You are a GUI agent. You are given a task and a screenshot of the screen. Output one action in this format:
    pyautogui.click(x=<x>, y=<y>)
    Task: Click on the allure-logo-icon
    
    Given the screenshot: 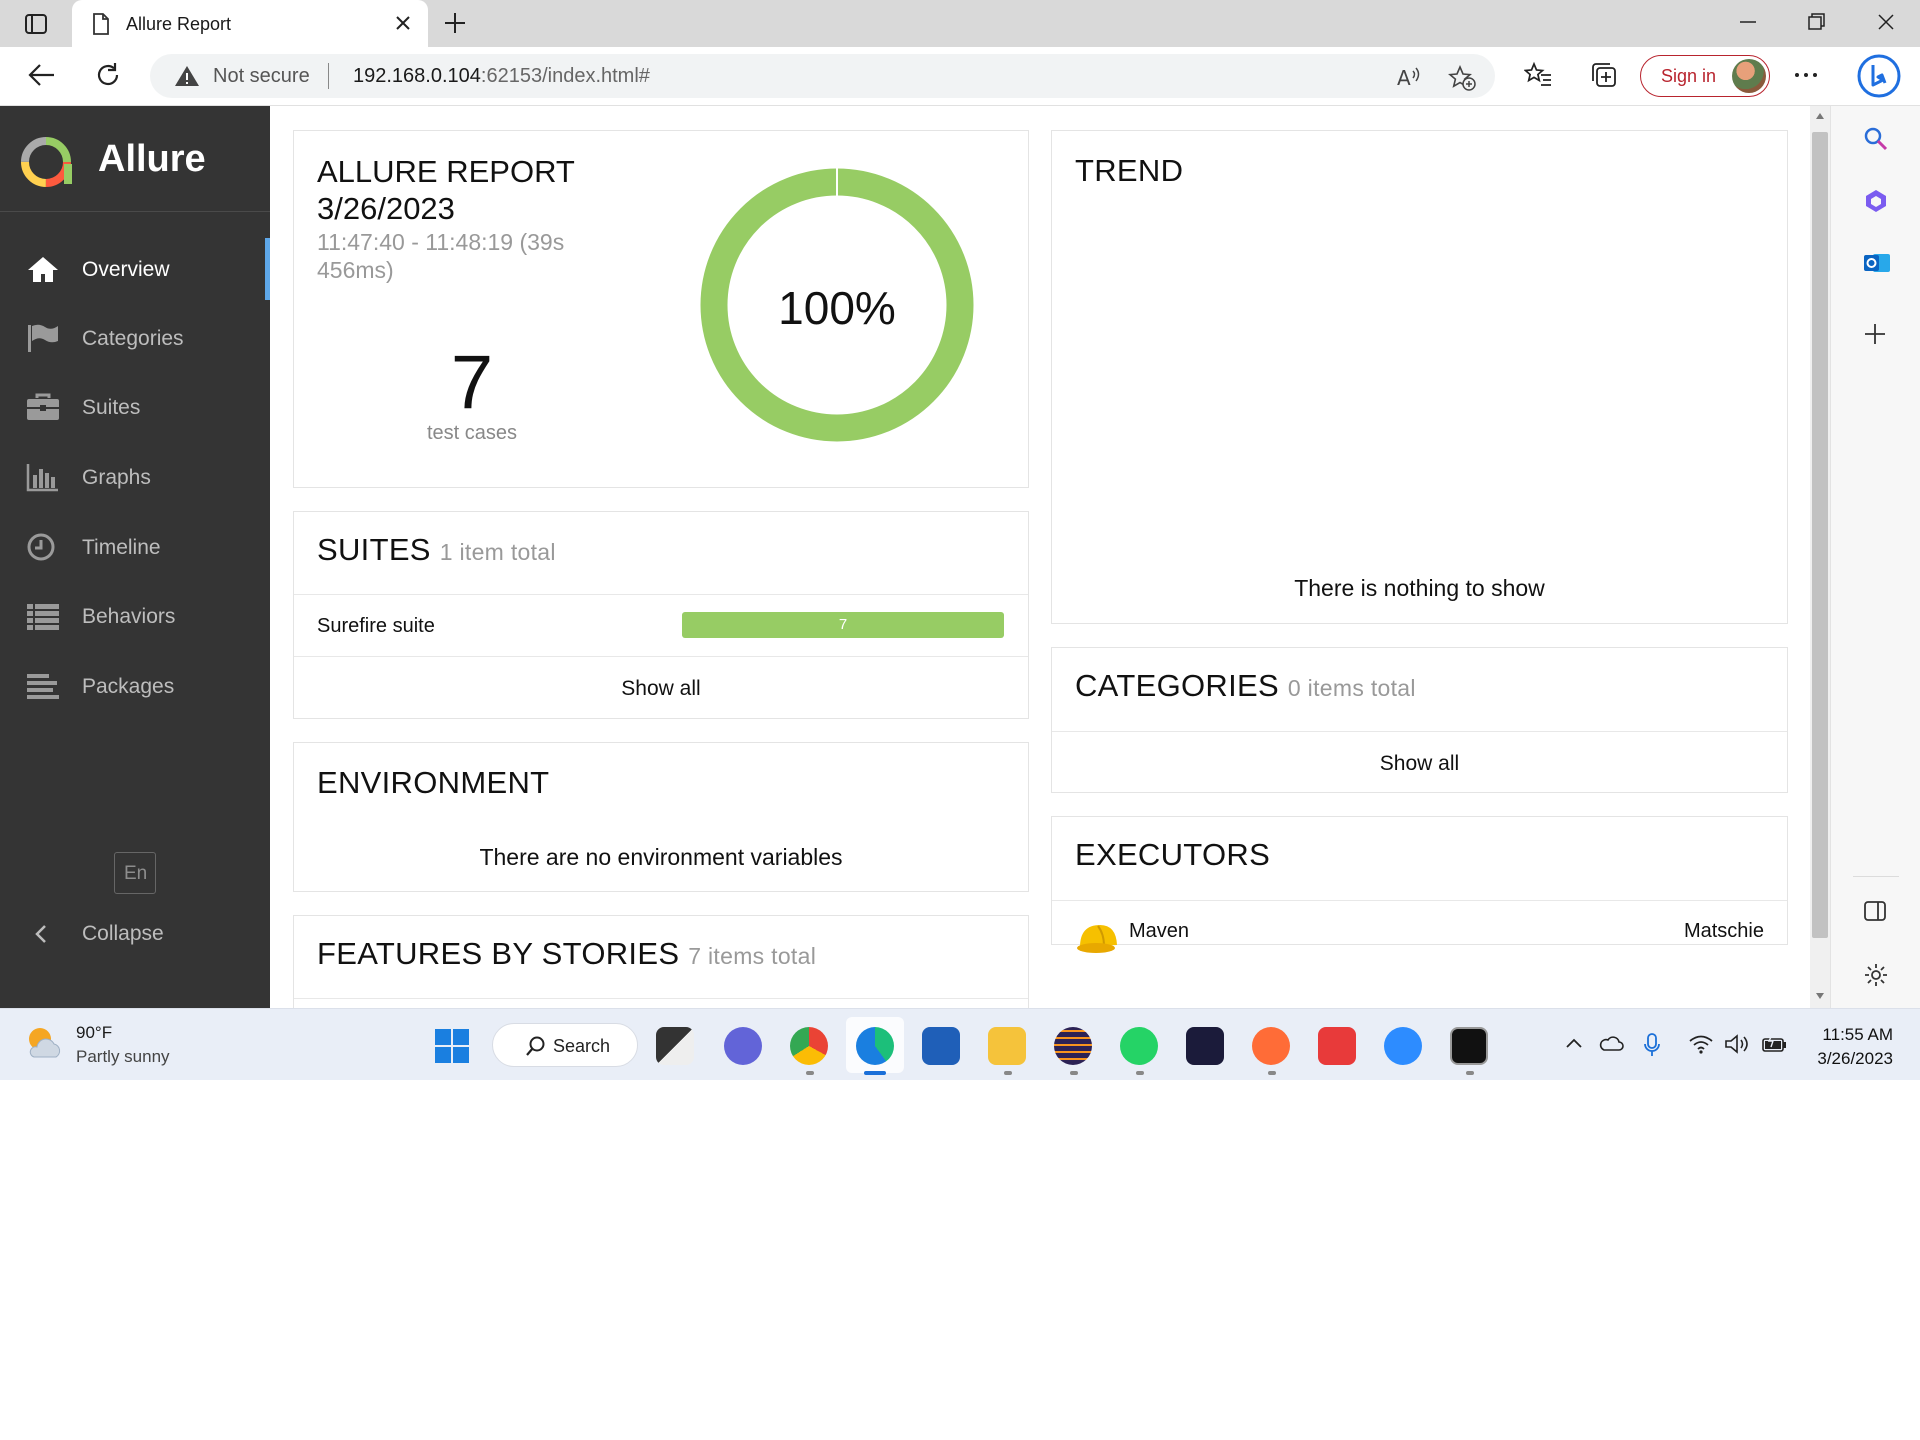 What is the action you would take?
    pyautogui.click(x=46, y=162)
    